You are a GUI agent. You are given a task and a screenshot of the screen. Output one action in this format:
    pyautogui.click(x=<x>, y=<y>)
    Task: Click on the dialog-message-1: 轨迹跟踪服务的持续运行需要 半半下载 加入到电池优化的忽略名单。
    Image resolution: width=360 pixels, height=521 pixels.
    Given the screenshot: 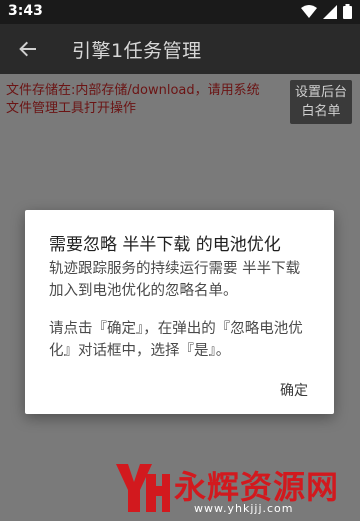 What is the action you would take?
    pyautogui.click(x=175, y=280)
    